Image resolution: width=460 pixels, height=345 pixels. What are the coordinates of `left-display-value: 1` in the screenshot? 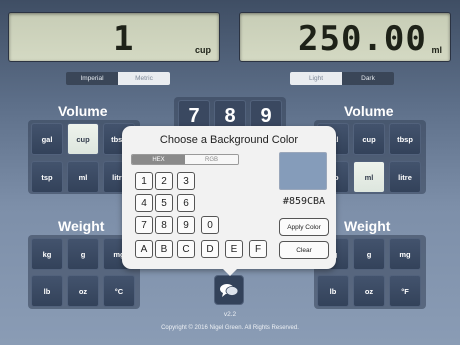 It's located at (124, 39).